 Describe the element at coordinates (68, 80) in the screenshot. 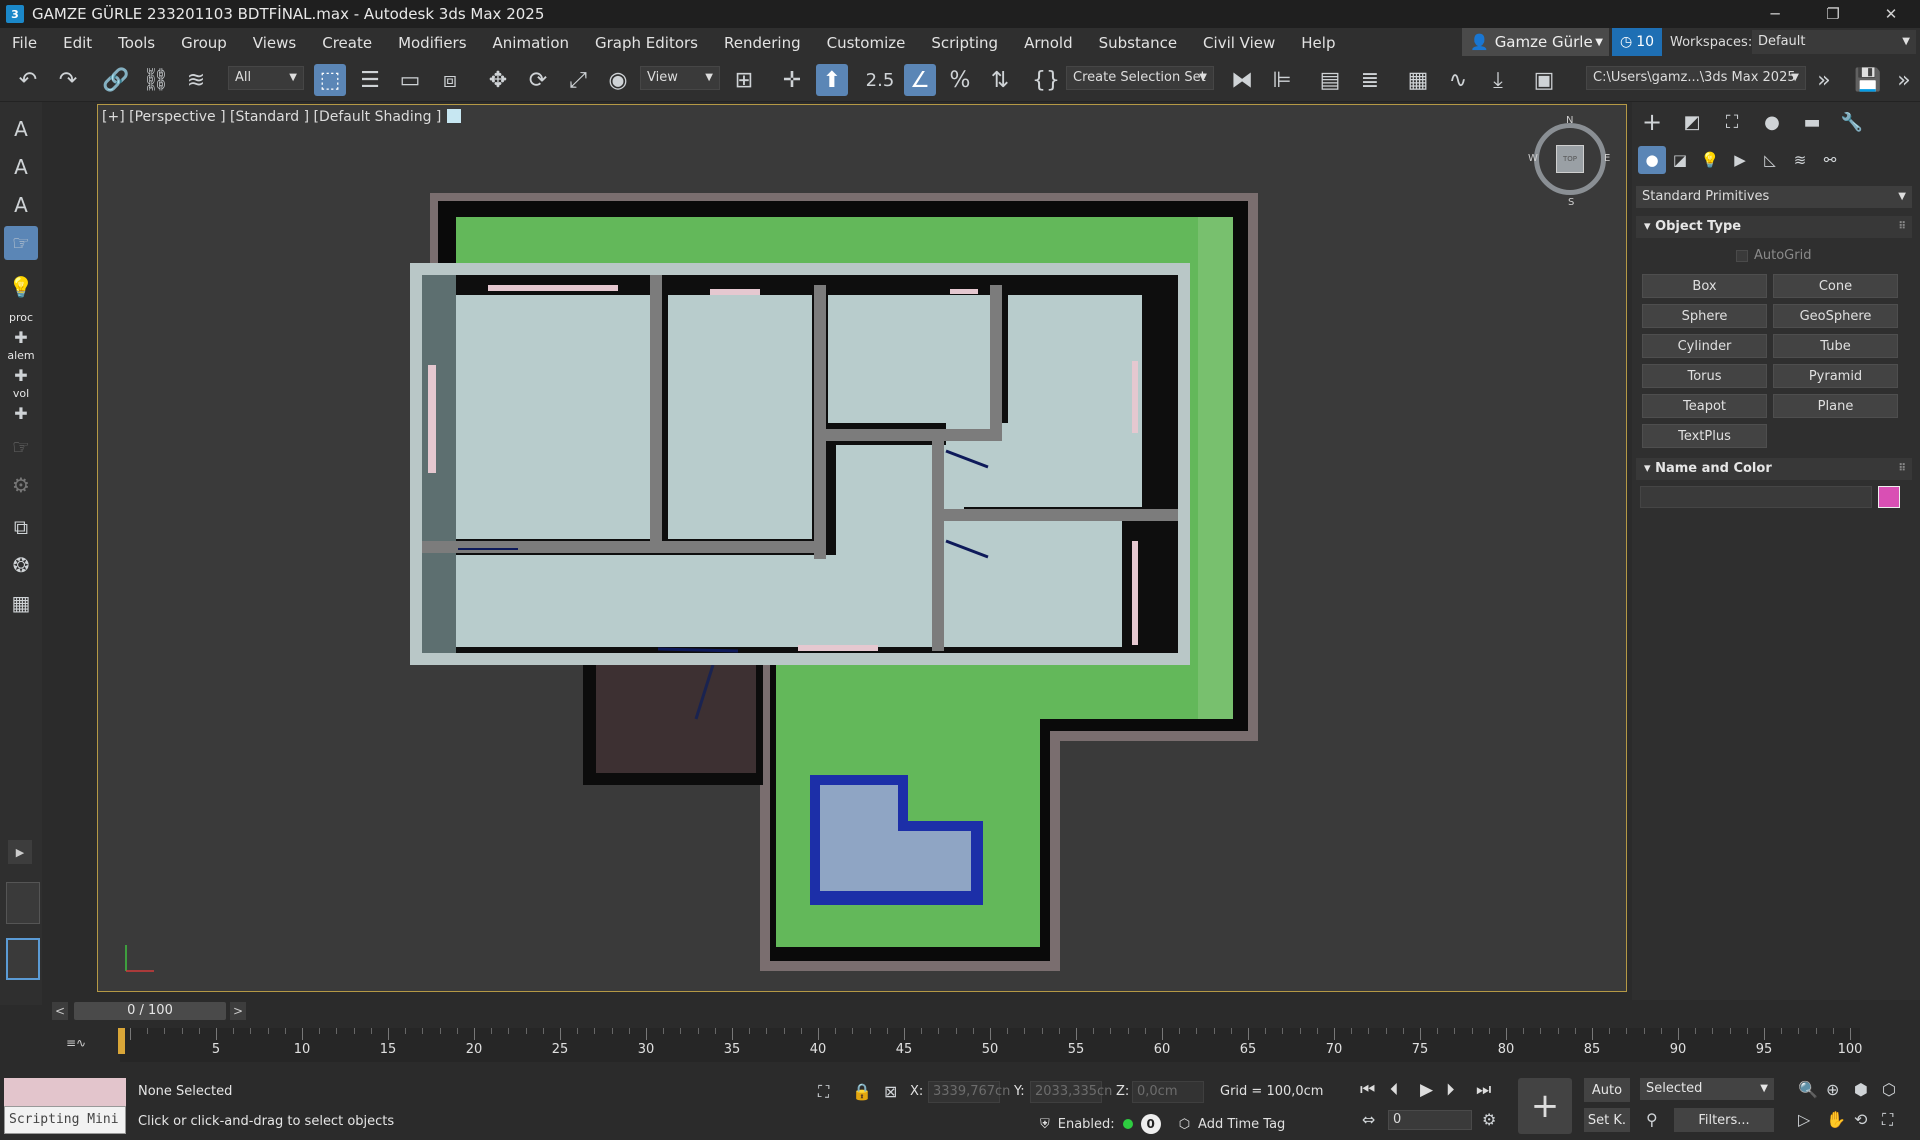

I see `redo-icon: ↷` at that location.